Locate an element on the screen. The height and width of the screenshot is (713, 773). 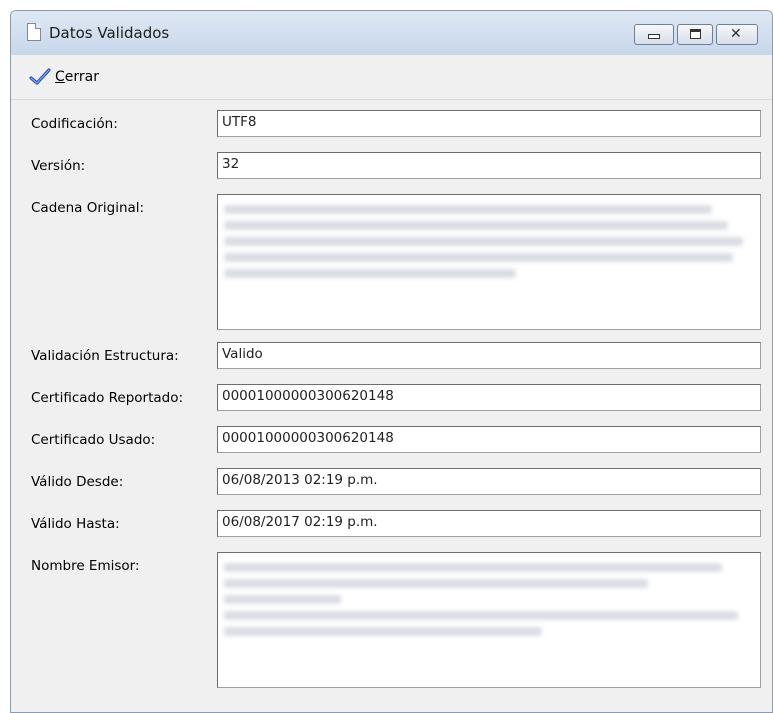
codificacion-field: UTF8 is located at coordinates (489, 123).